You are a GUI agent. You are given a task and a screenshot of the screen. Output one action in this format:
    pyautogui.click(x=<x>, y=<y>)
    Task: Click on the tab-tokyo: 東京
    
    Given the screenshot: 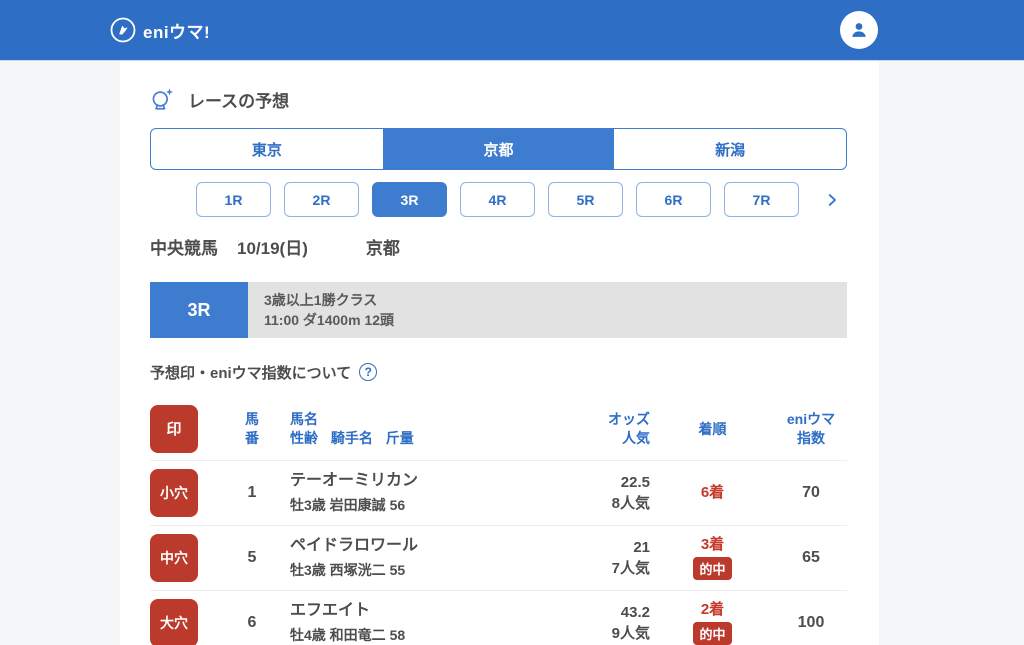 What is the action you would take?
    pyautogui.click(x=267, y=149)
    